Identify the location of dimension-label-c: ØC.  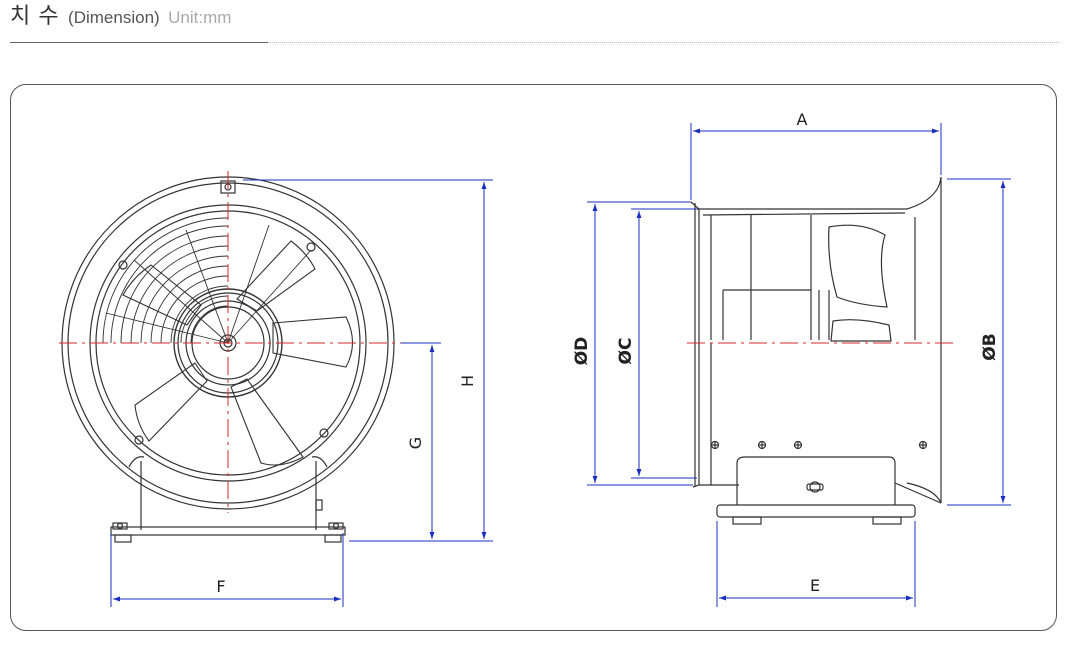
(626, 351).